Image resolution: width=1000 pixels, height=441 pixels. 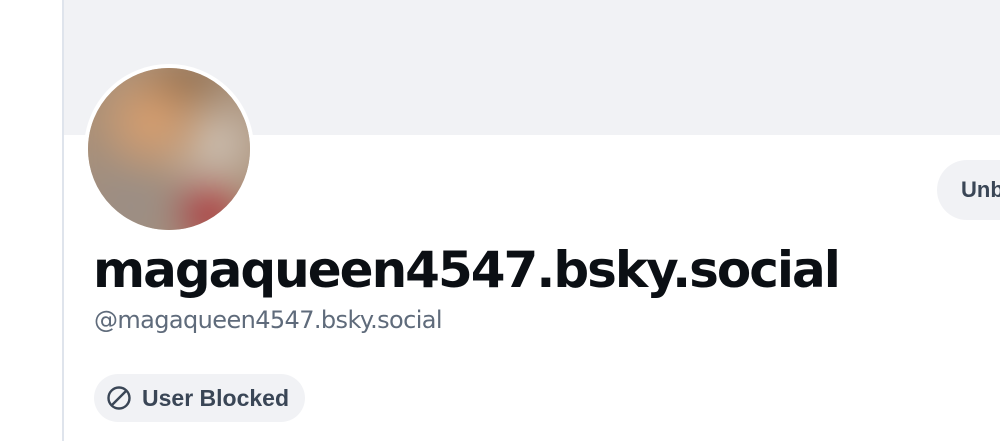 I want to click on profile-handle: @magaqueen4547.bsky.social, so click(x=268, y=320).